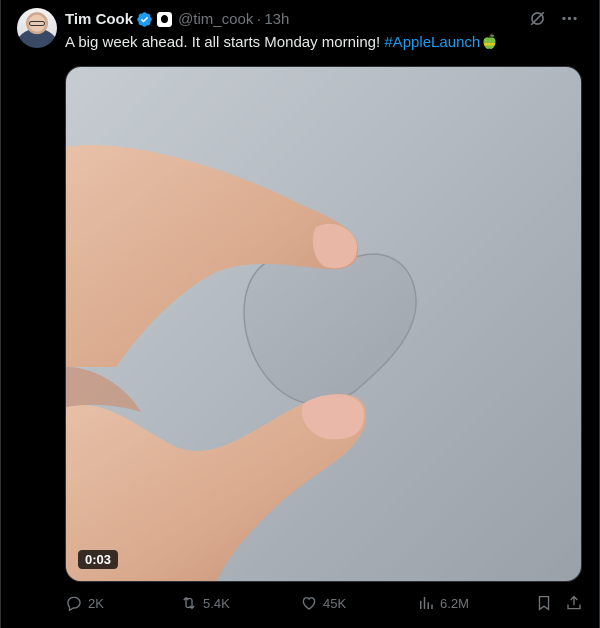 The height and width of the screenshot is (628, 600). Describe the element at coordinates (144, 19) in the screenshot. I see `verified-badge-icon` at that location.